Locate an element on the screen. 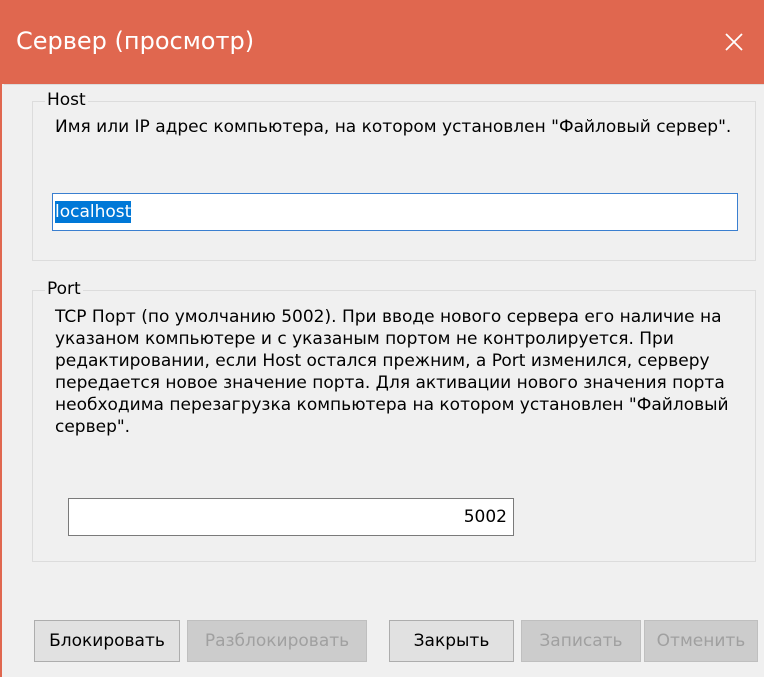 This screenshot has width=764, height=677. port-input: 5002 is located at coordinates (291, 517).